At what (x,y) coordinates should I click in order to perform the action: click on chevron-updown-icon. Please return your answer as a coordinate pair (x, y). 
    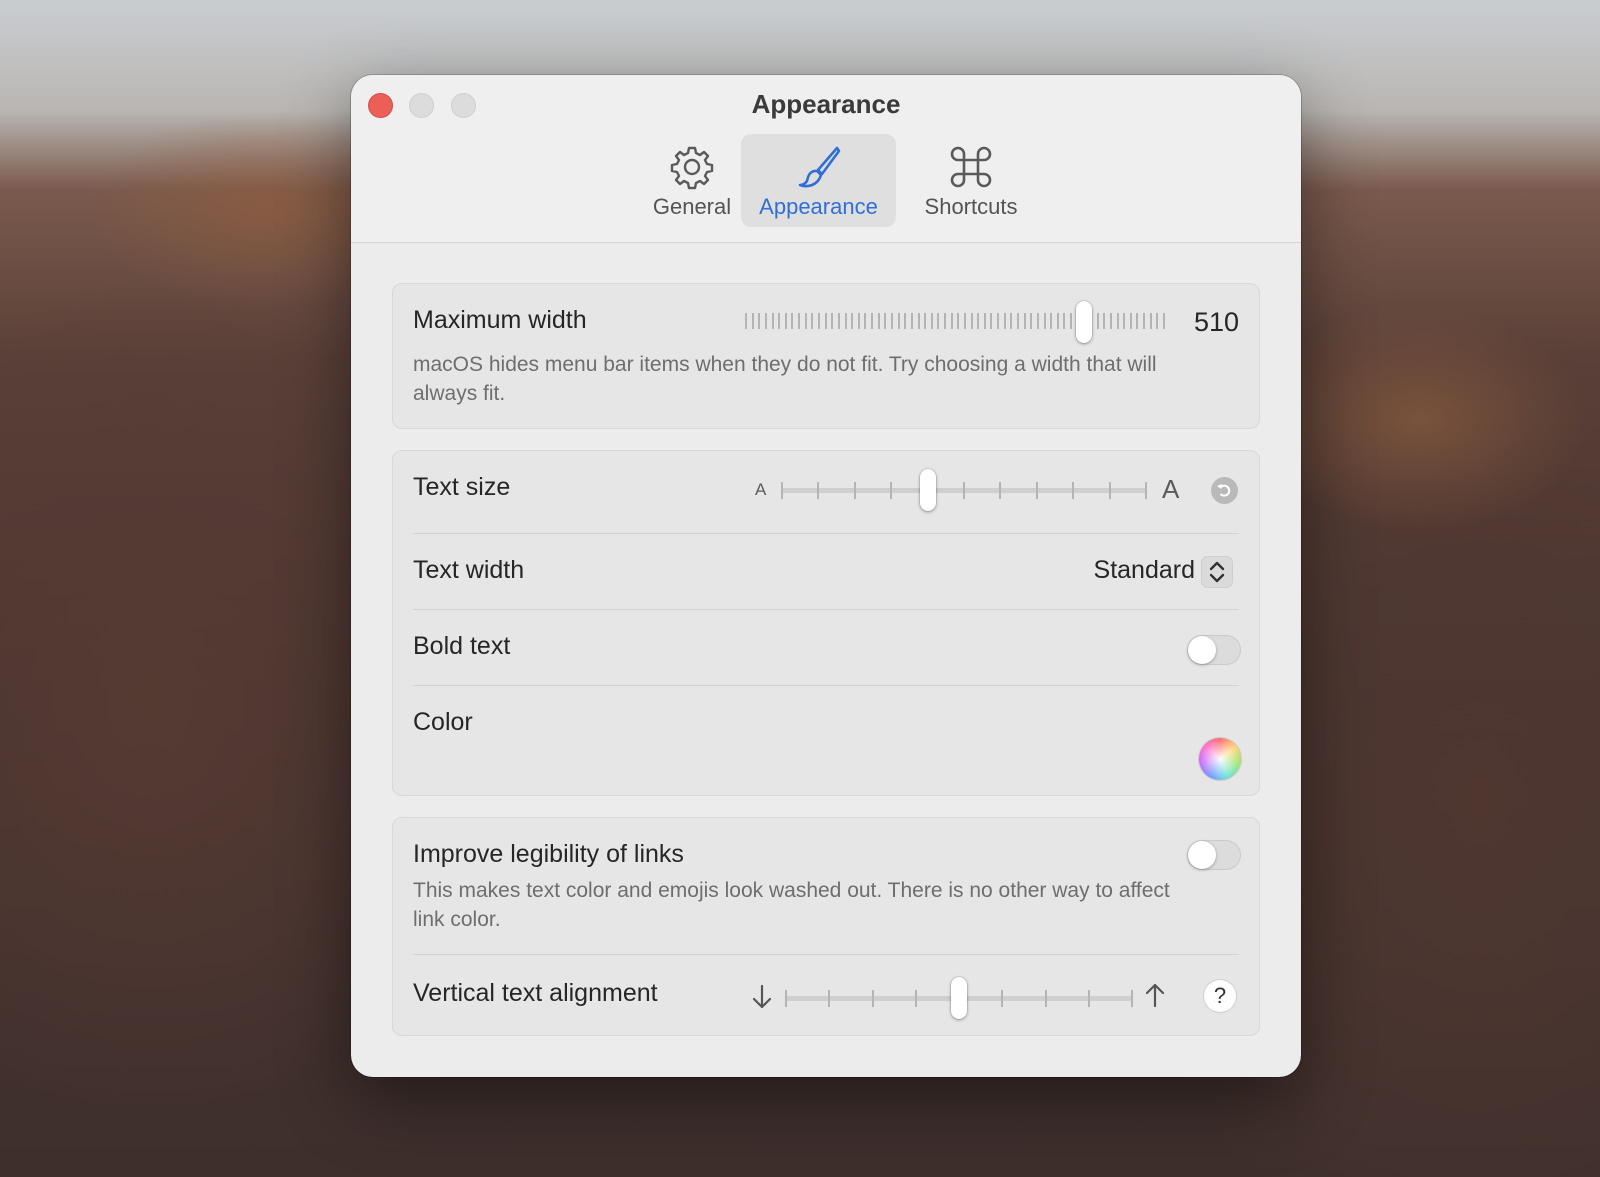
    Looking at the image, I should click on (1217, 572).